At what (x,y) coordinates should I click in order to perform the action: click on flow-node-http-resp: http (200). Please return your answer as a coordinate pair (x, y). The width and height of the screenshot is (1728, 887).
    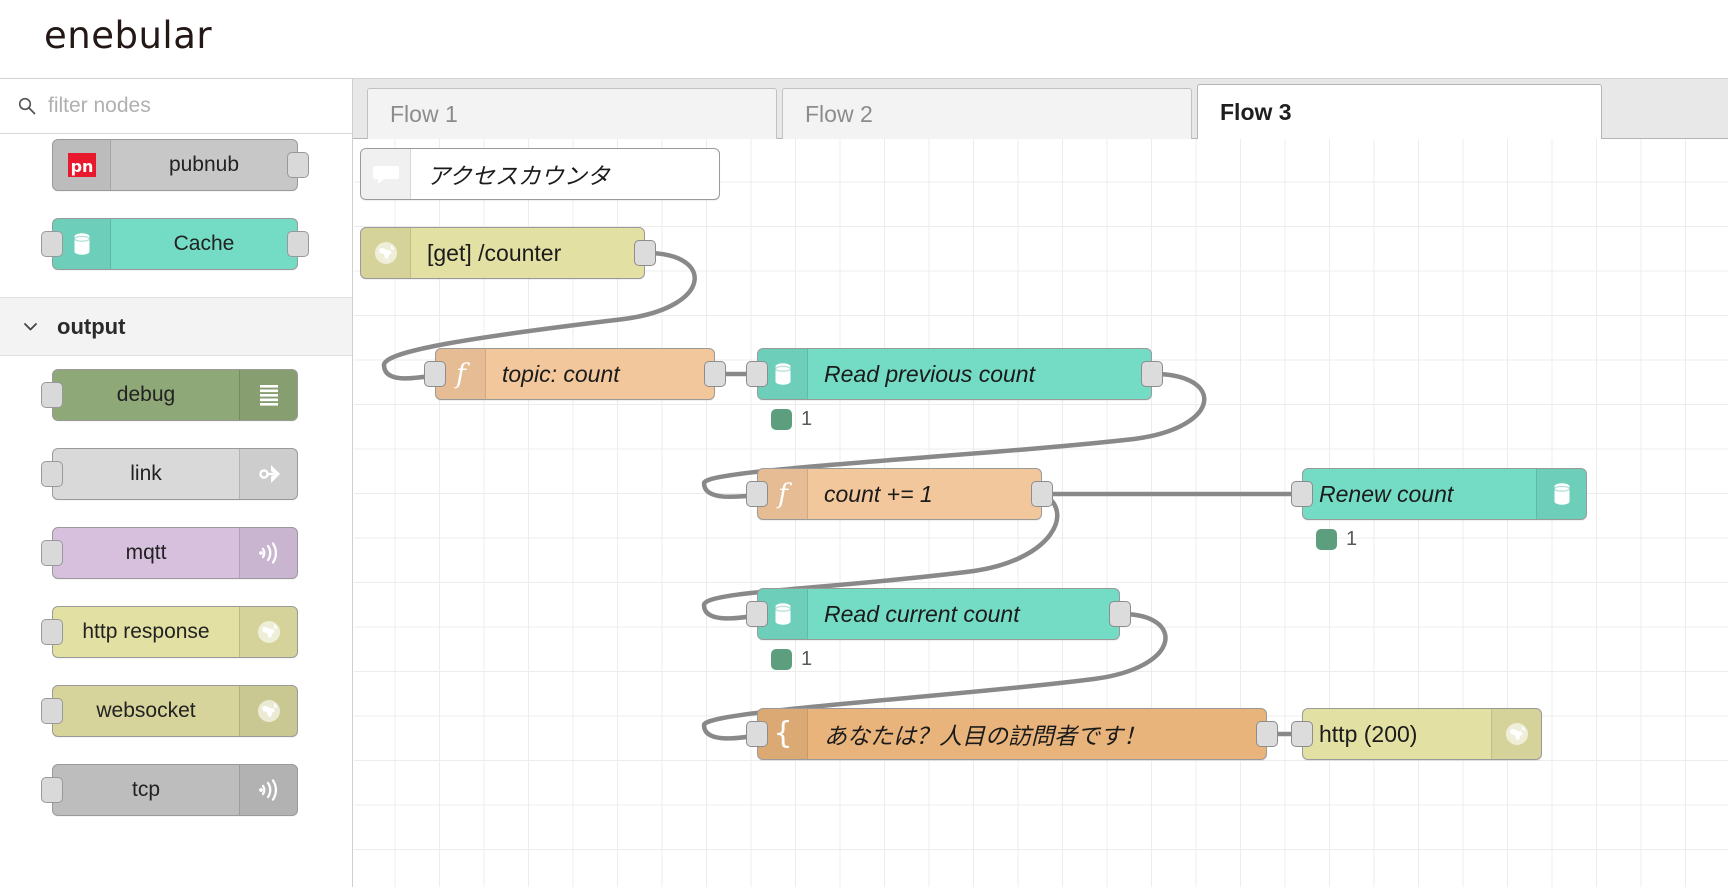
    Looking at the image, I should click on (1416, 734).